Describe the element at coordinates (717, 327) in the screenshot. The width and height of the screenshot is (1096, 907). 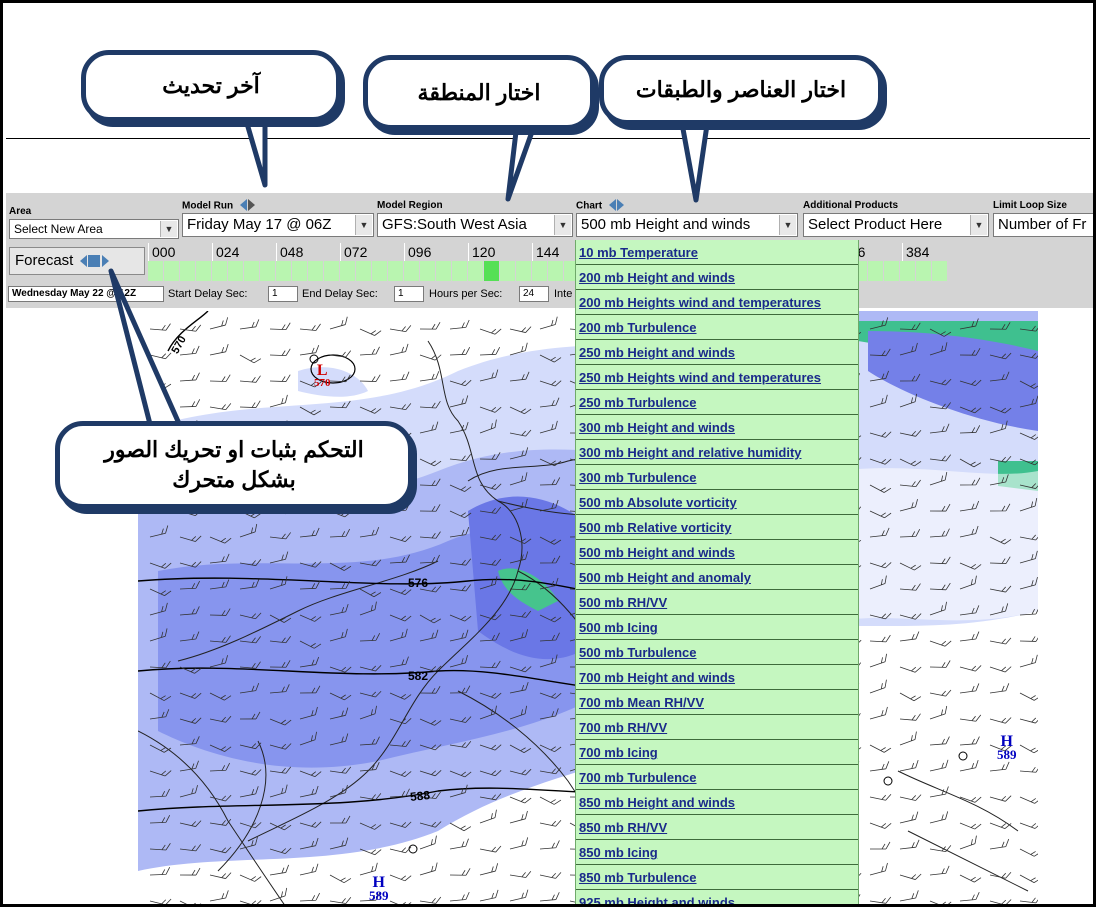
I see `chart-option: 200 mb Turbulence` at that location.